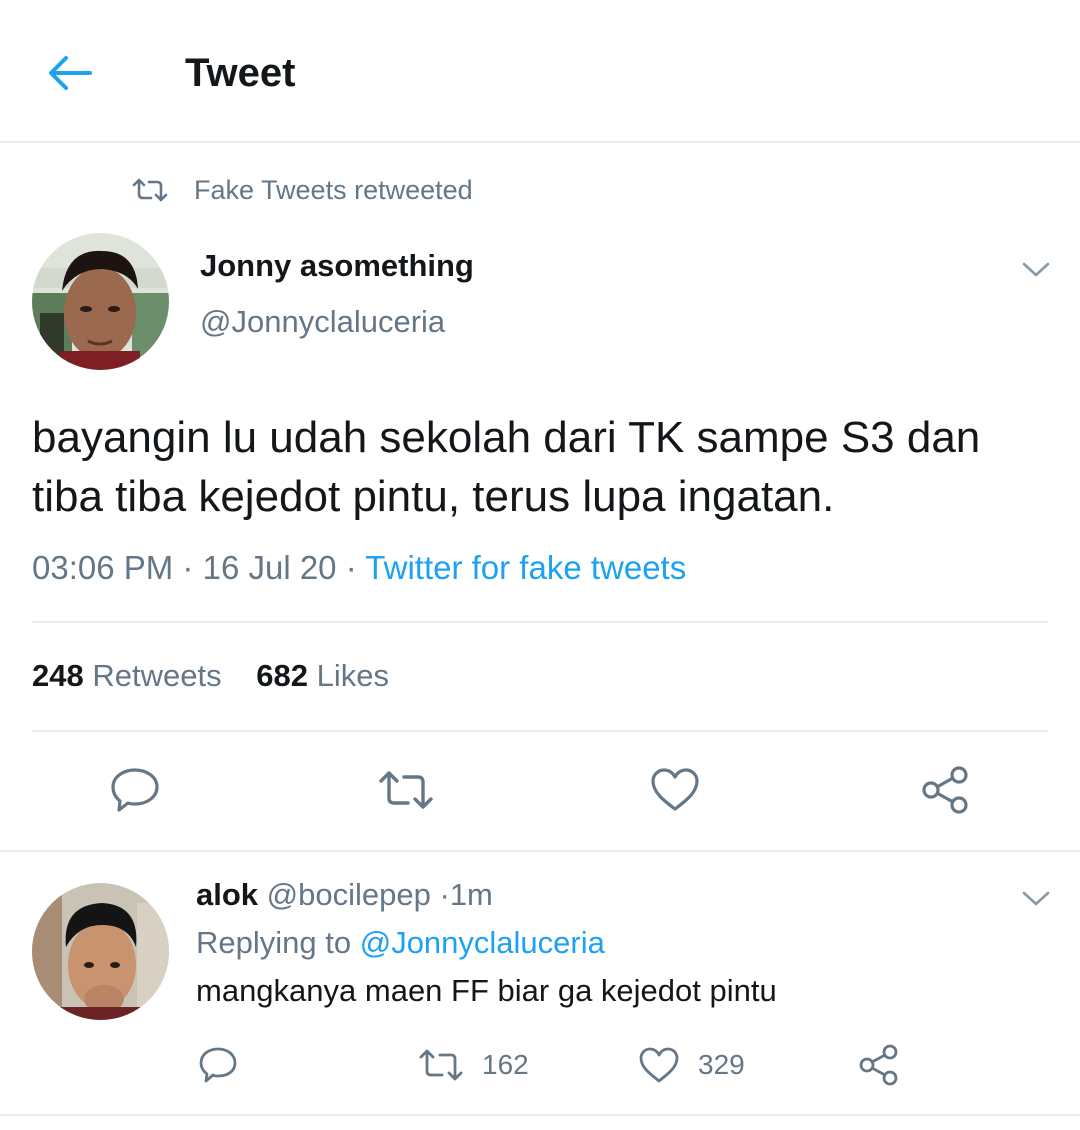 The width and height of the screenshot is (1080, 1130). I want to click on author-name: Jonny asomething, so click(337, 266).